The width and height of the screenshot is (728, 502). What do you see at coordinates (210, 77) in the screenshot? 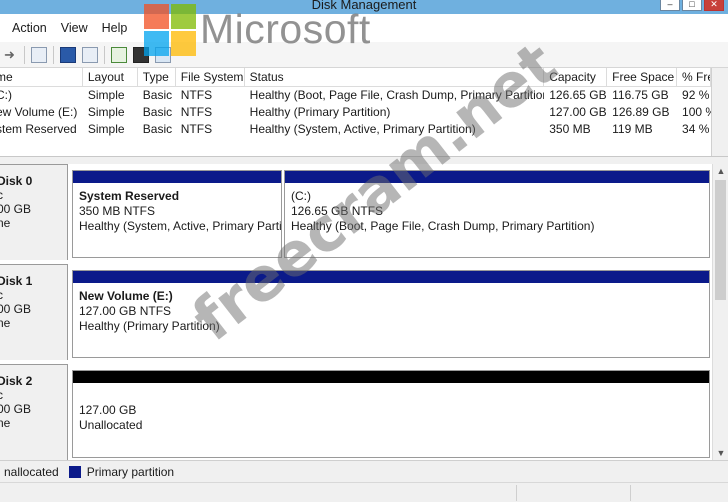
I see `column-file-system: File System` at bounding box center [210, 77].